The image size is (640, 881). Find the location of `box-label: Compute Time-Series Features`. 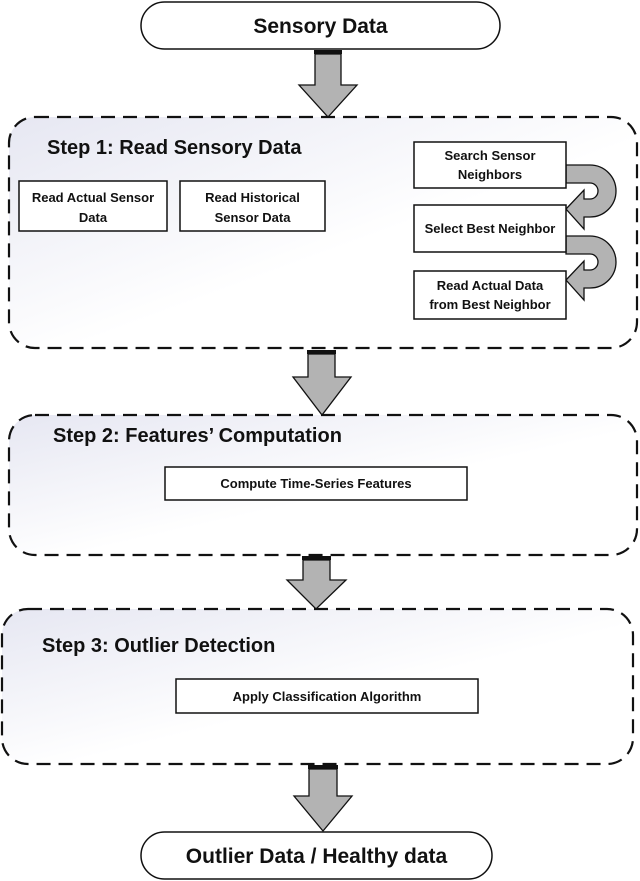

box-label: Compute Time-Series Features is located at coordinates (315, 483).